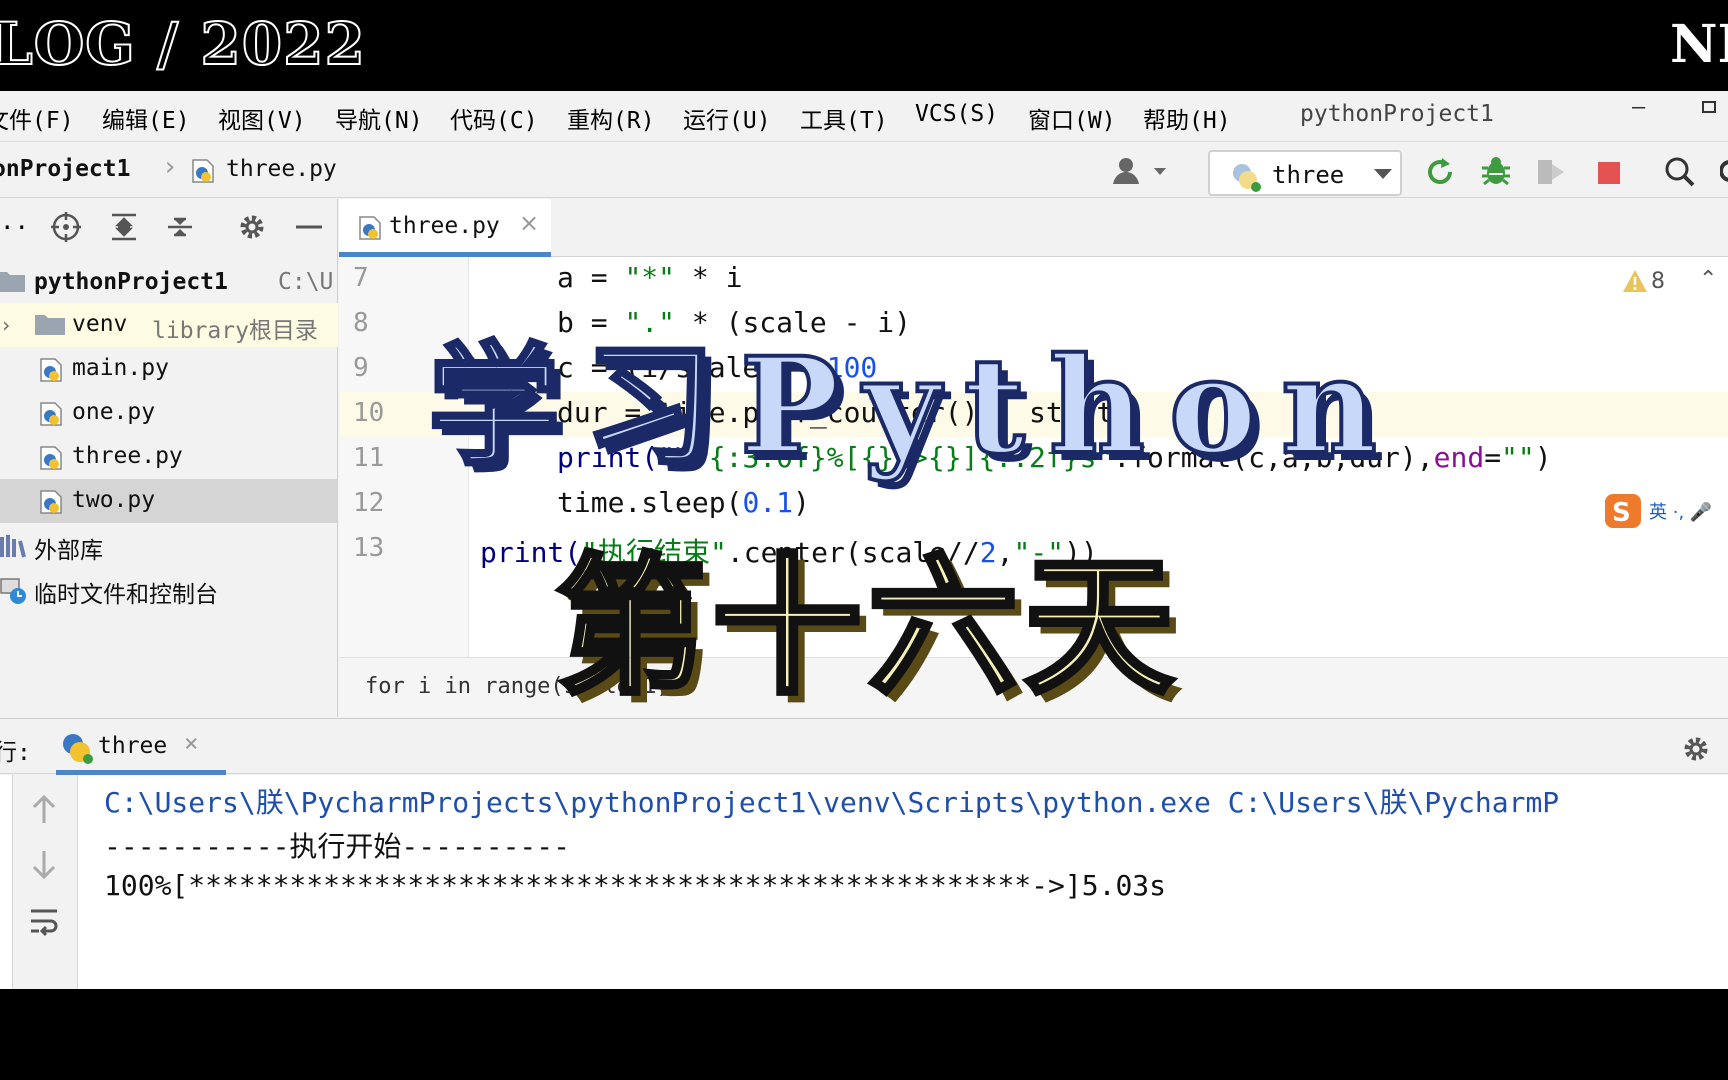  What do you see at coordinates (1496, 174) in the screenshot?
I see `debug-icon` at bounding box center [1496, 174].